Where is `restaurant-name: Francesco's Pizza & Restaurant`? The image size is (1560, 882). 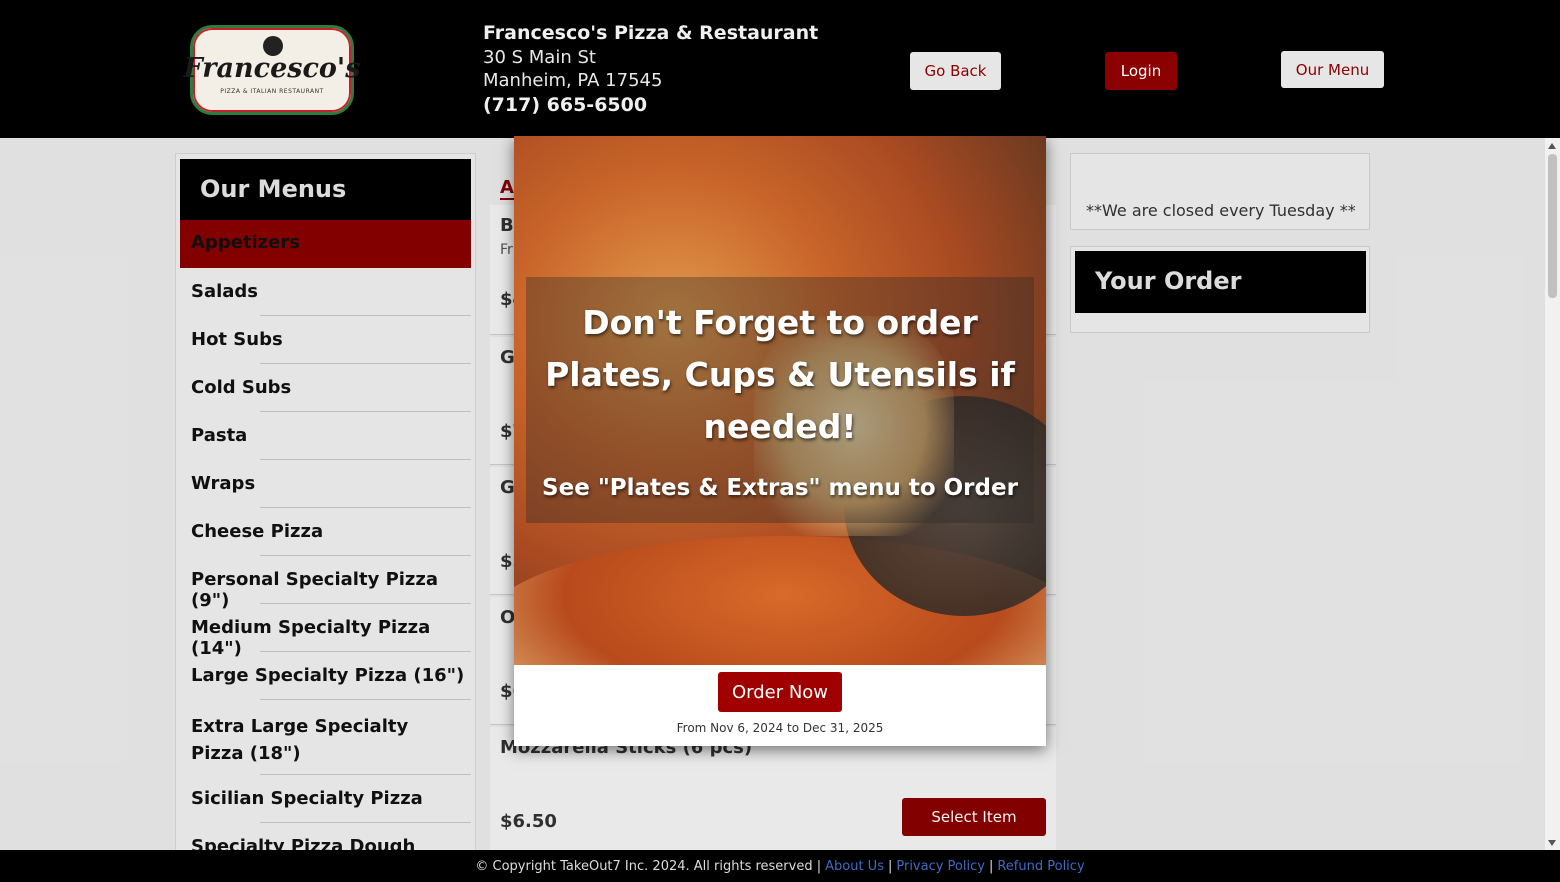 restaurant-name: Francesco's Pizza & Restaurant is located at coordinates (651, 33).